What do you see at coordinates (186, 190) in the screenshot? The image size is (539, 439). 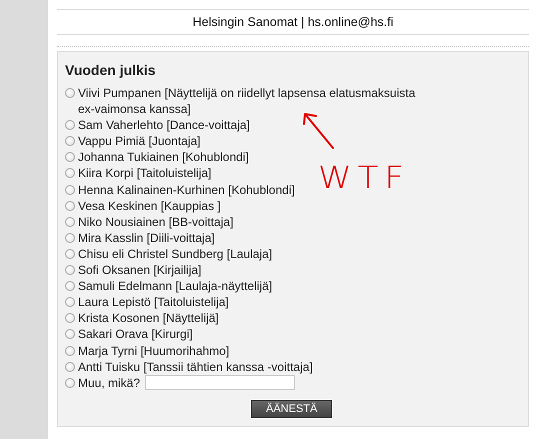 I see `option-label: Henna Kalinainen-Kurhinen [Kohublondi]` at bounding box center [186, 190].